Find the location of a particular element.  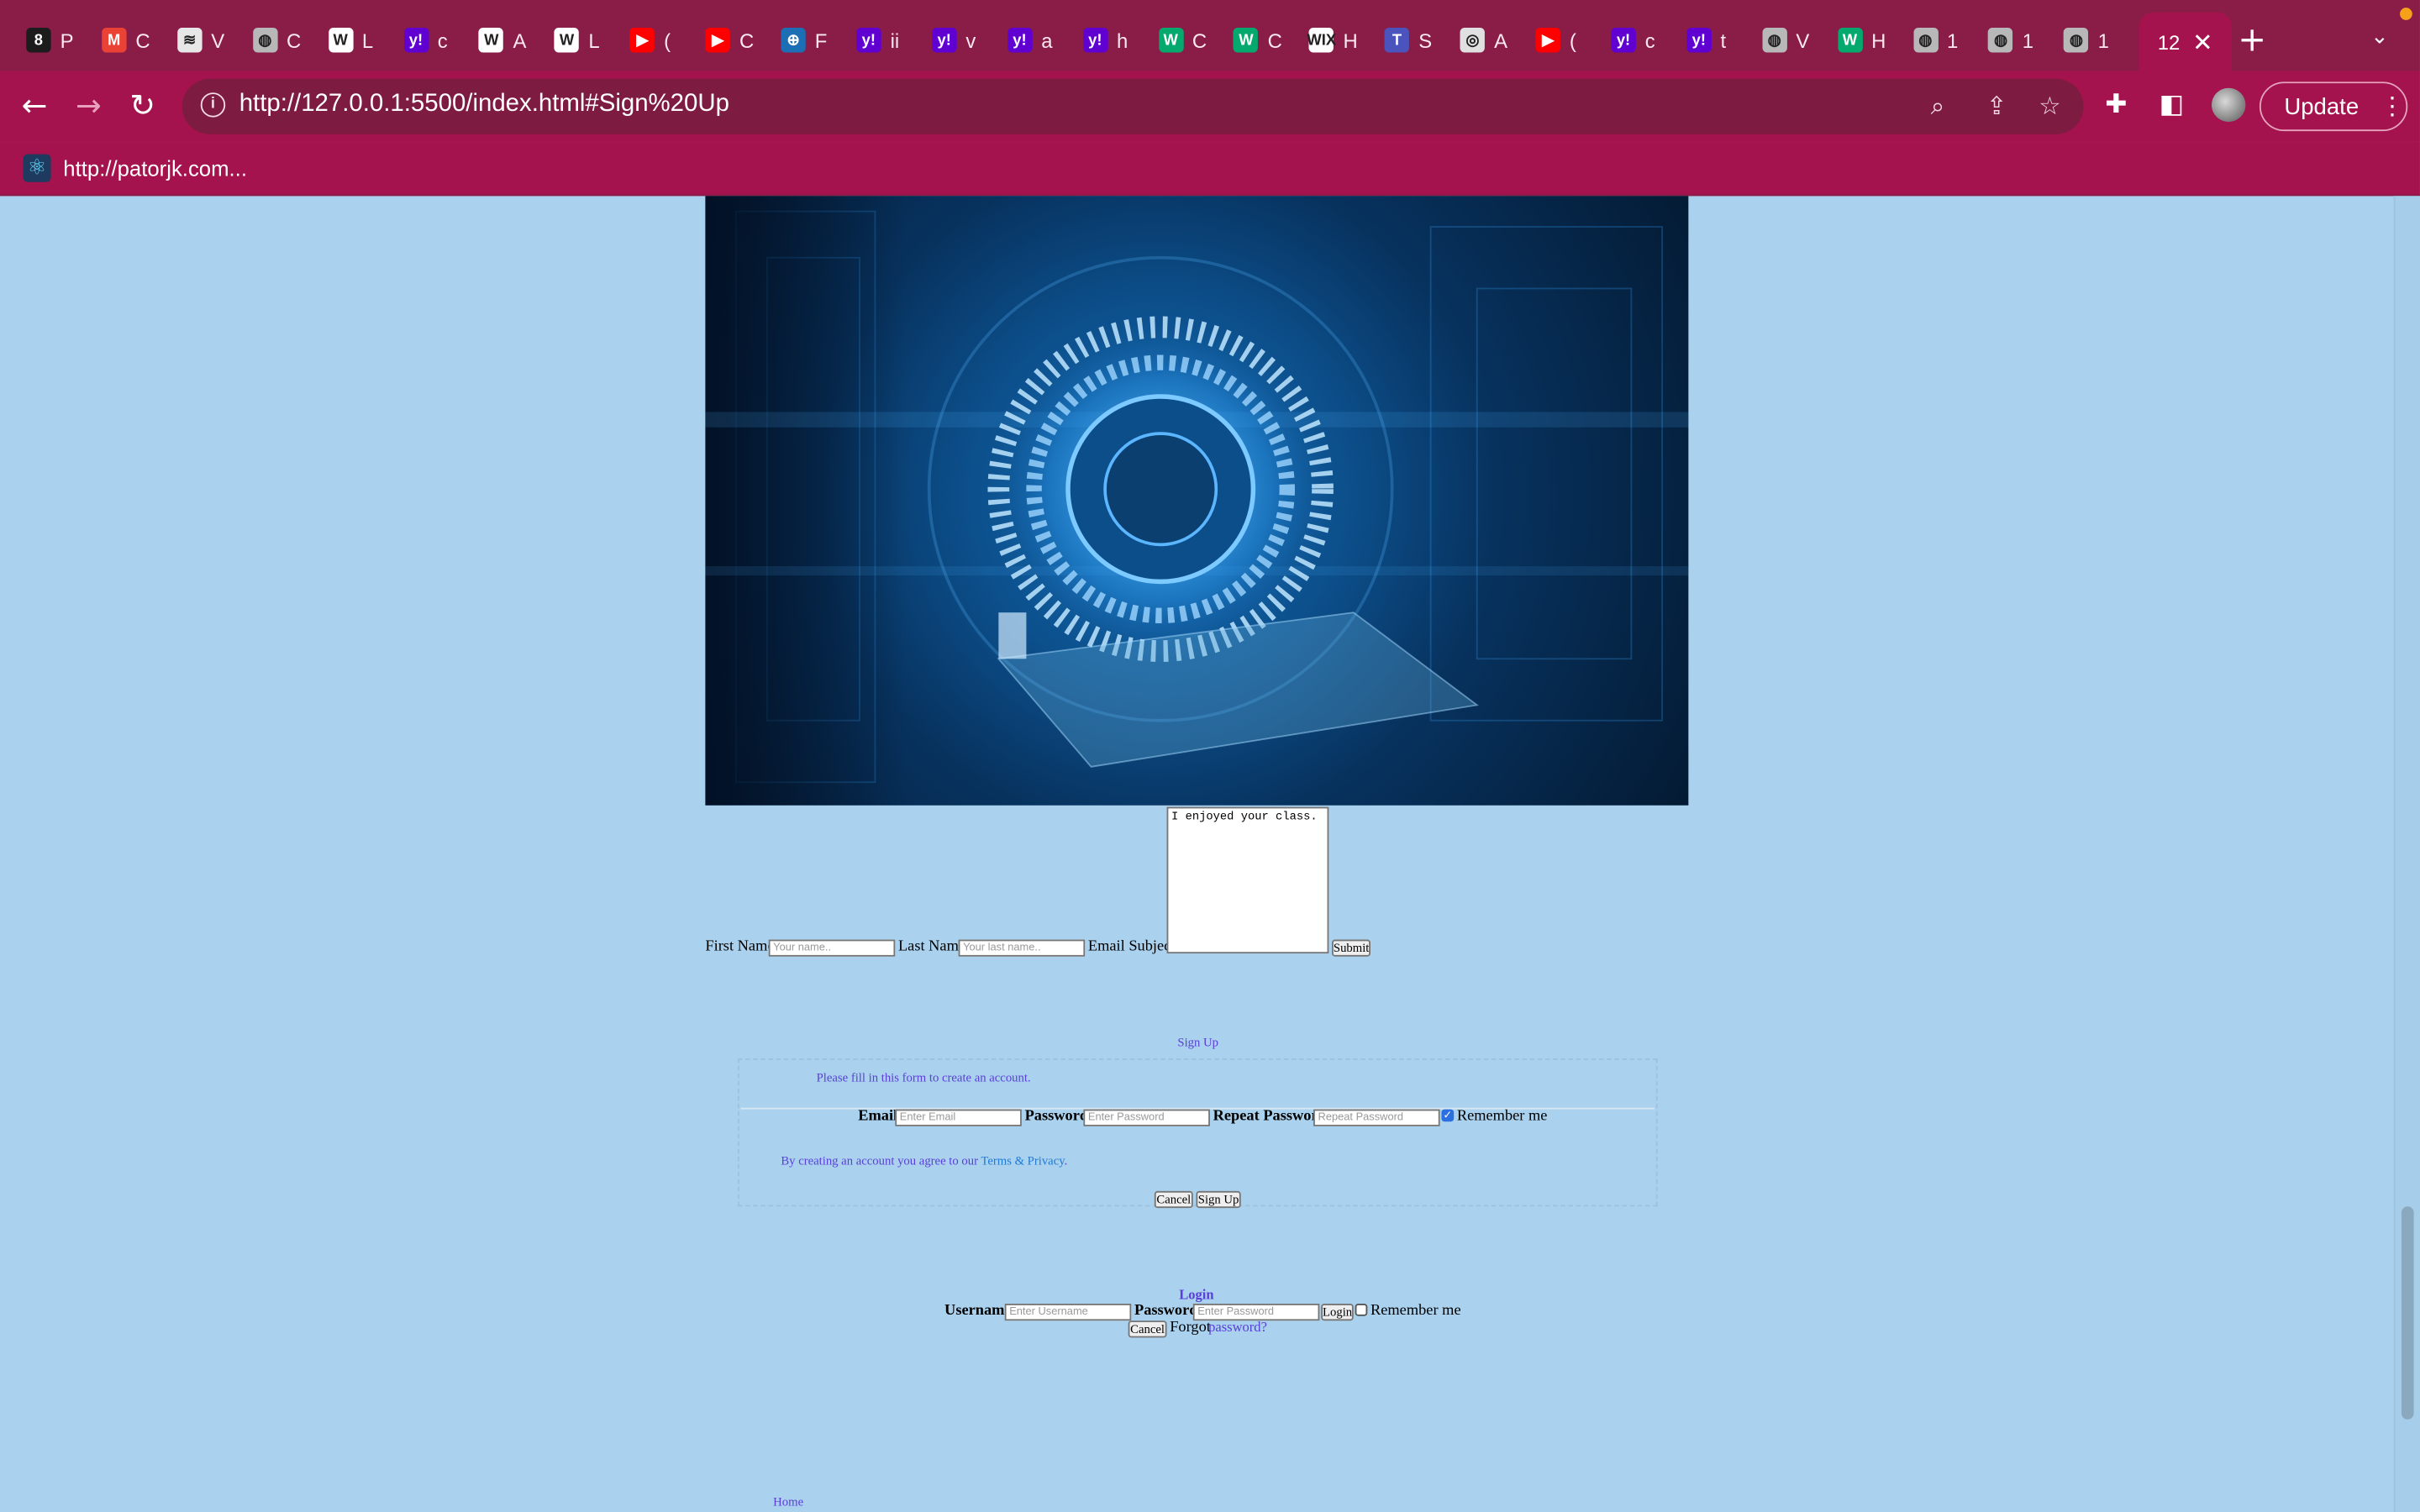

cancel-button: Cancel is located at coordinates (1173, 1199).